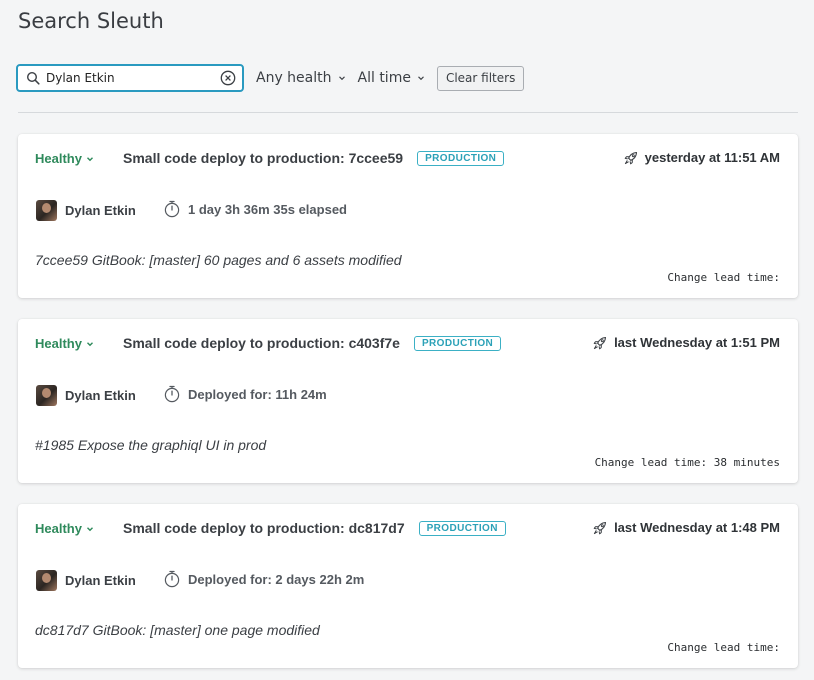 The height and width of the screenshot is (680, 814). What do you see at coordinates (480, 78) in the screenshot?
I see `clear-filters-button: Clear filters` at bounding box center [480, 78].